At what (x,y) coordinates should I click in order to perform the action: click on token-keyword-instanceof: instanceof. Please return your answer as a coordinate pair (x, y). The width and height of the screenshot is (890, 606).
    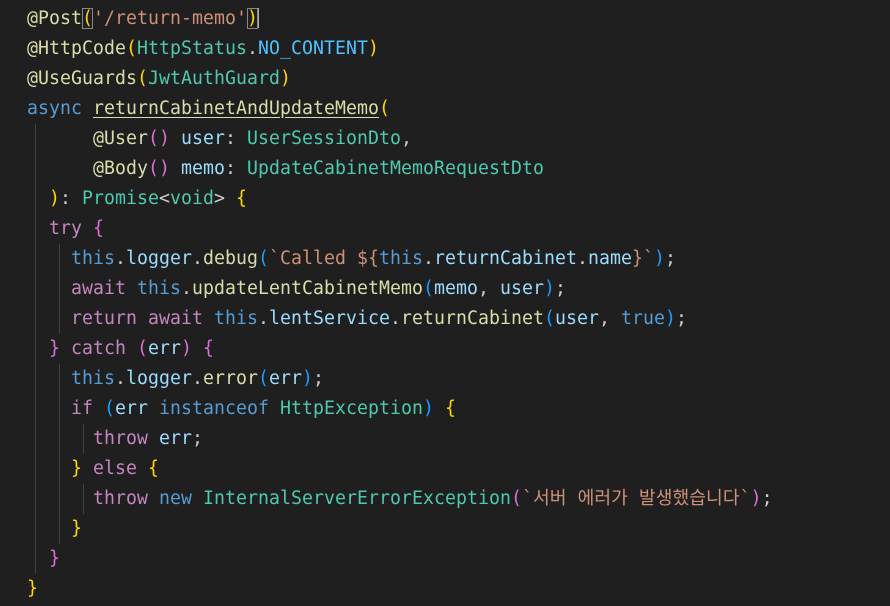
    Looking at the image, I should click on (214, 408).